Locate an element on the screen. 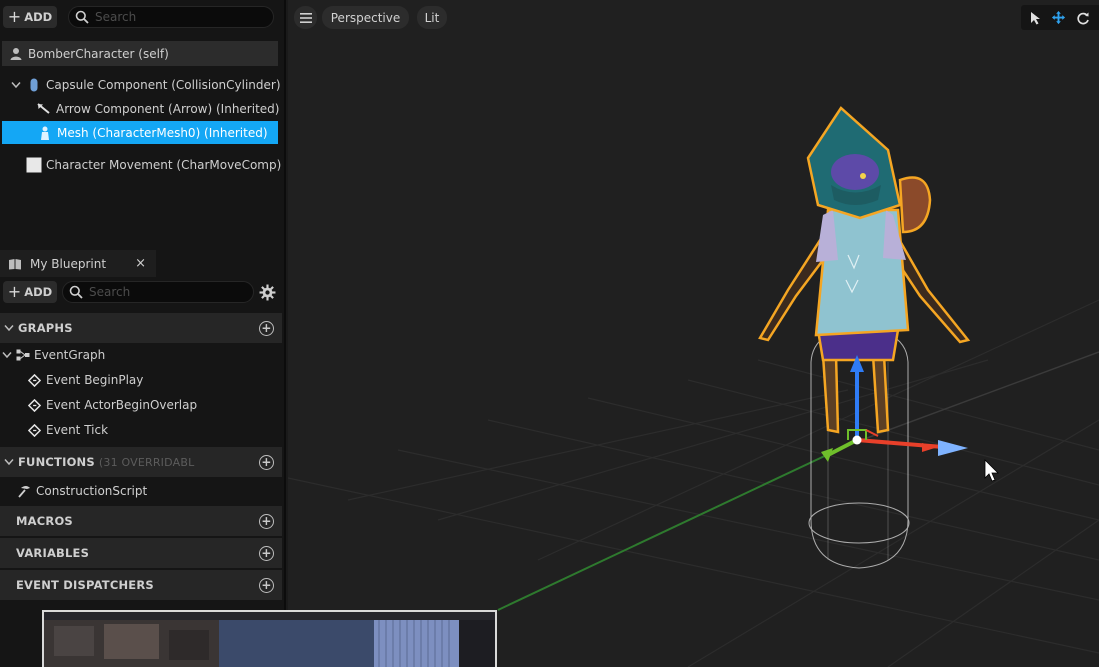 The width and height of the screenshot is (1099, 667). lit-label: Lit is located at coordinates (432, 17).